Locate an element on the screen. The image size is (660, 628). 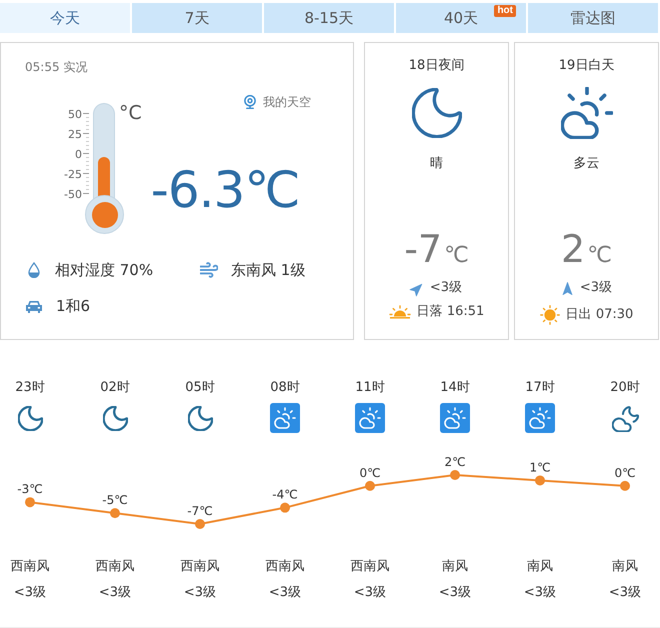
tab: 40天 hot is located at coordinates (461, 18).